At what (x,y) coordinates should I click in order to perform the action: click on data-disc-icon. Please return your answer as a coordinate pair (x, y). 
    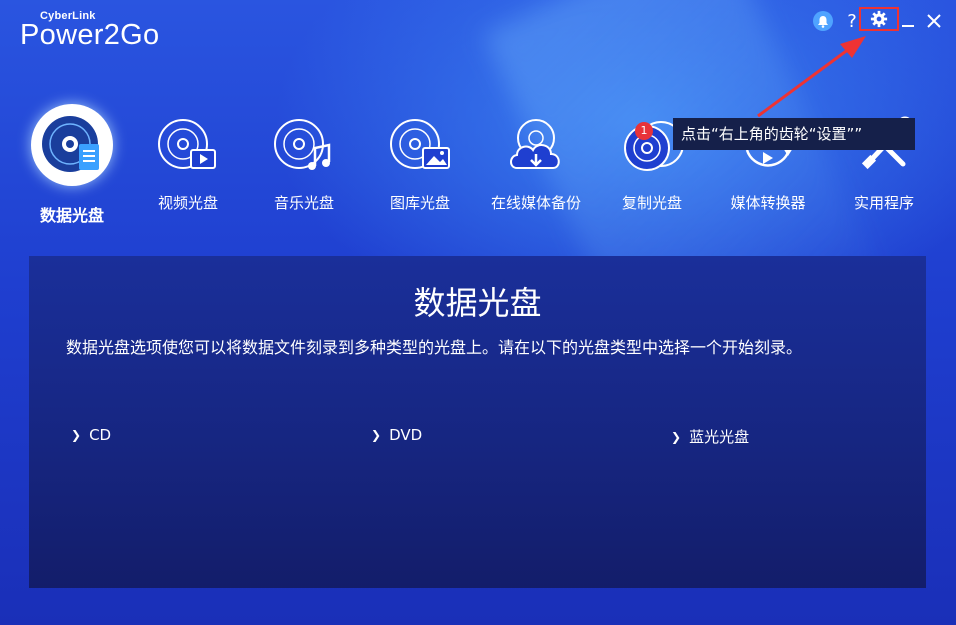
    Looking at the image, I should click on (70, 144).